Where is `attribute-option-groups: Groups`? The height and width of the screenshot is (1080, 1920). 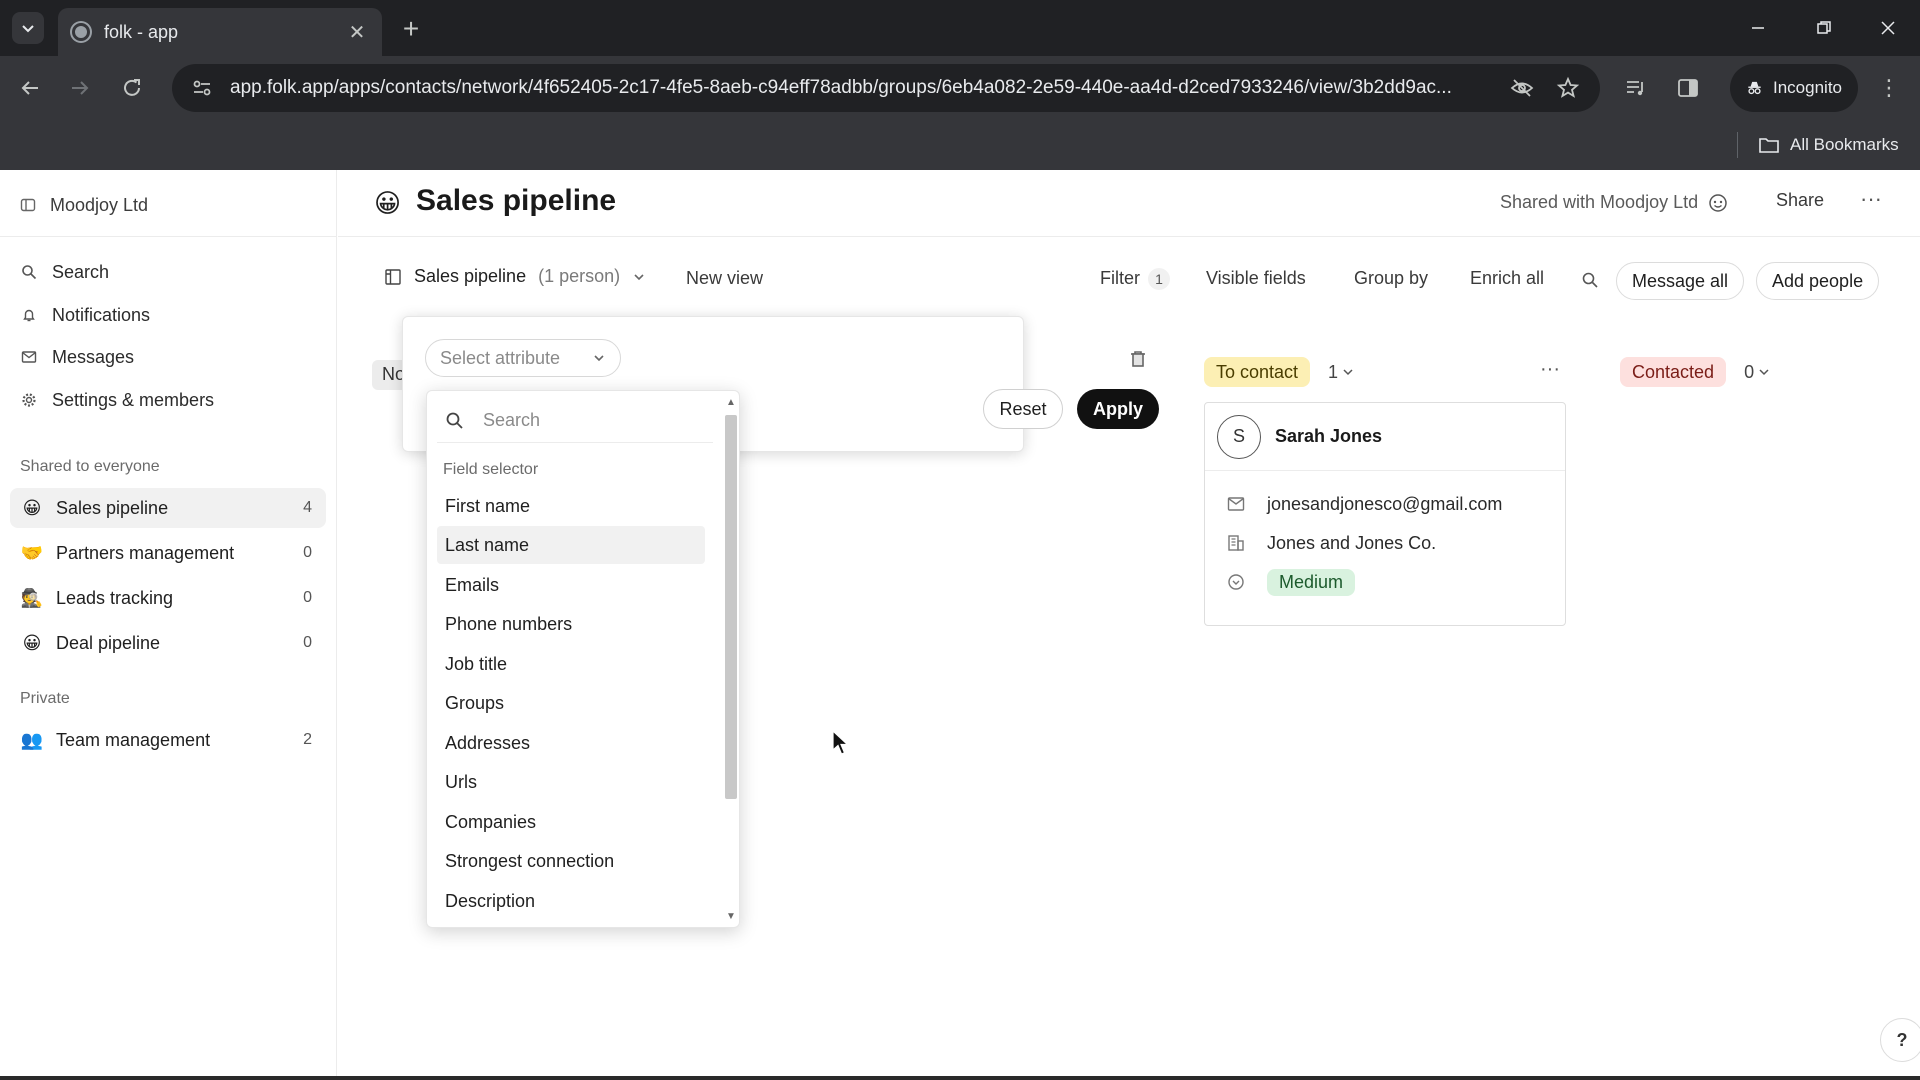
attribute-option-groups: Groups is located at coordinates (571, 703).